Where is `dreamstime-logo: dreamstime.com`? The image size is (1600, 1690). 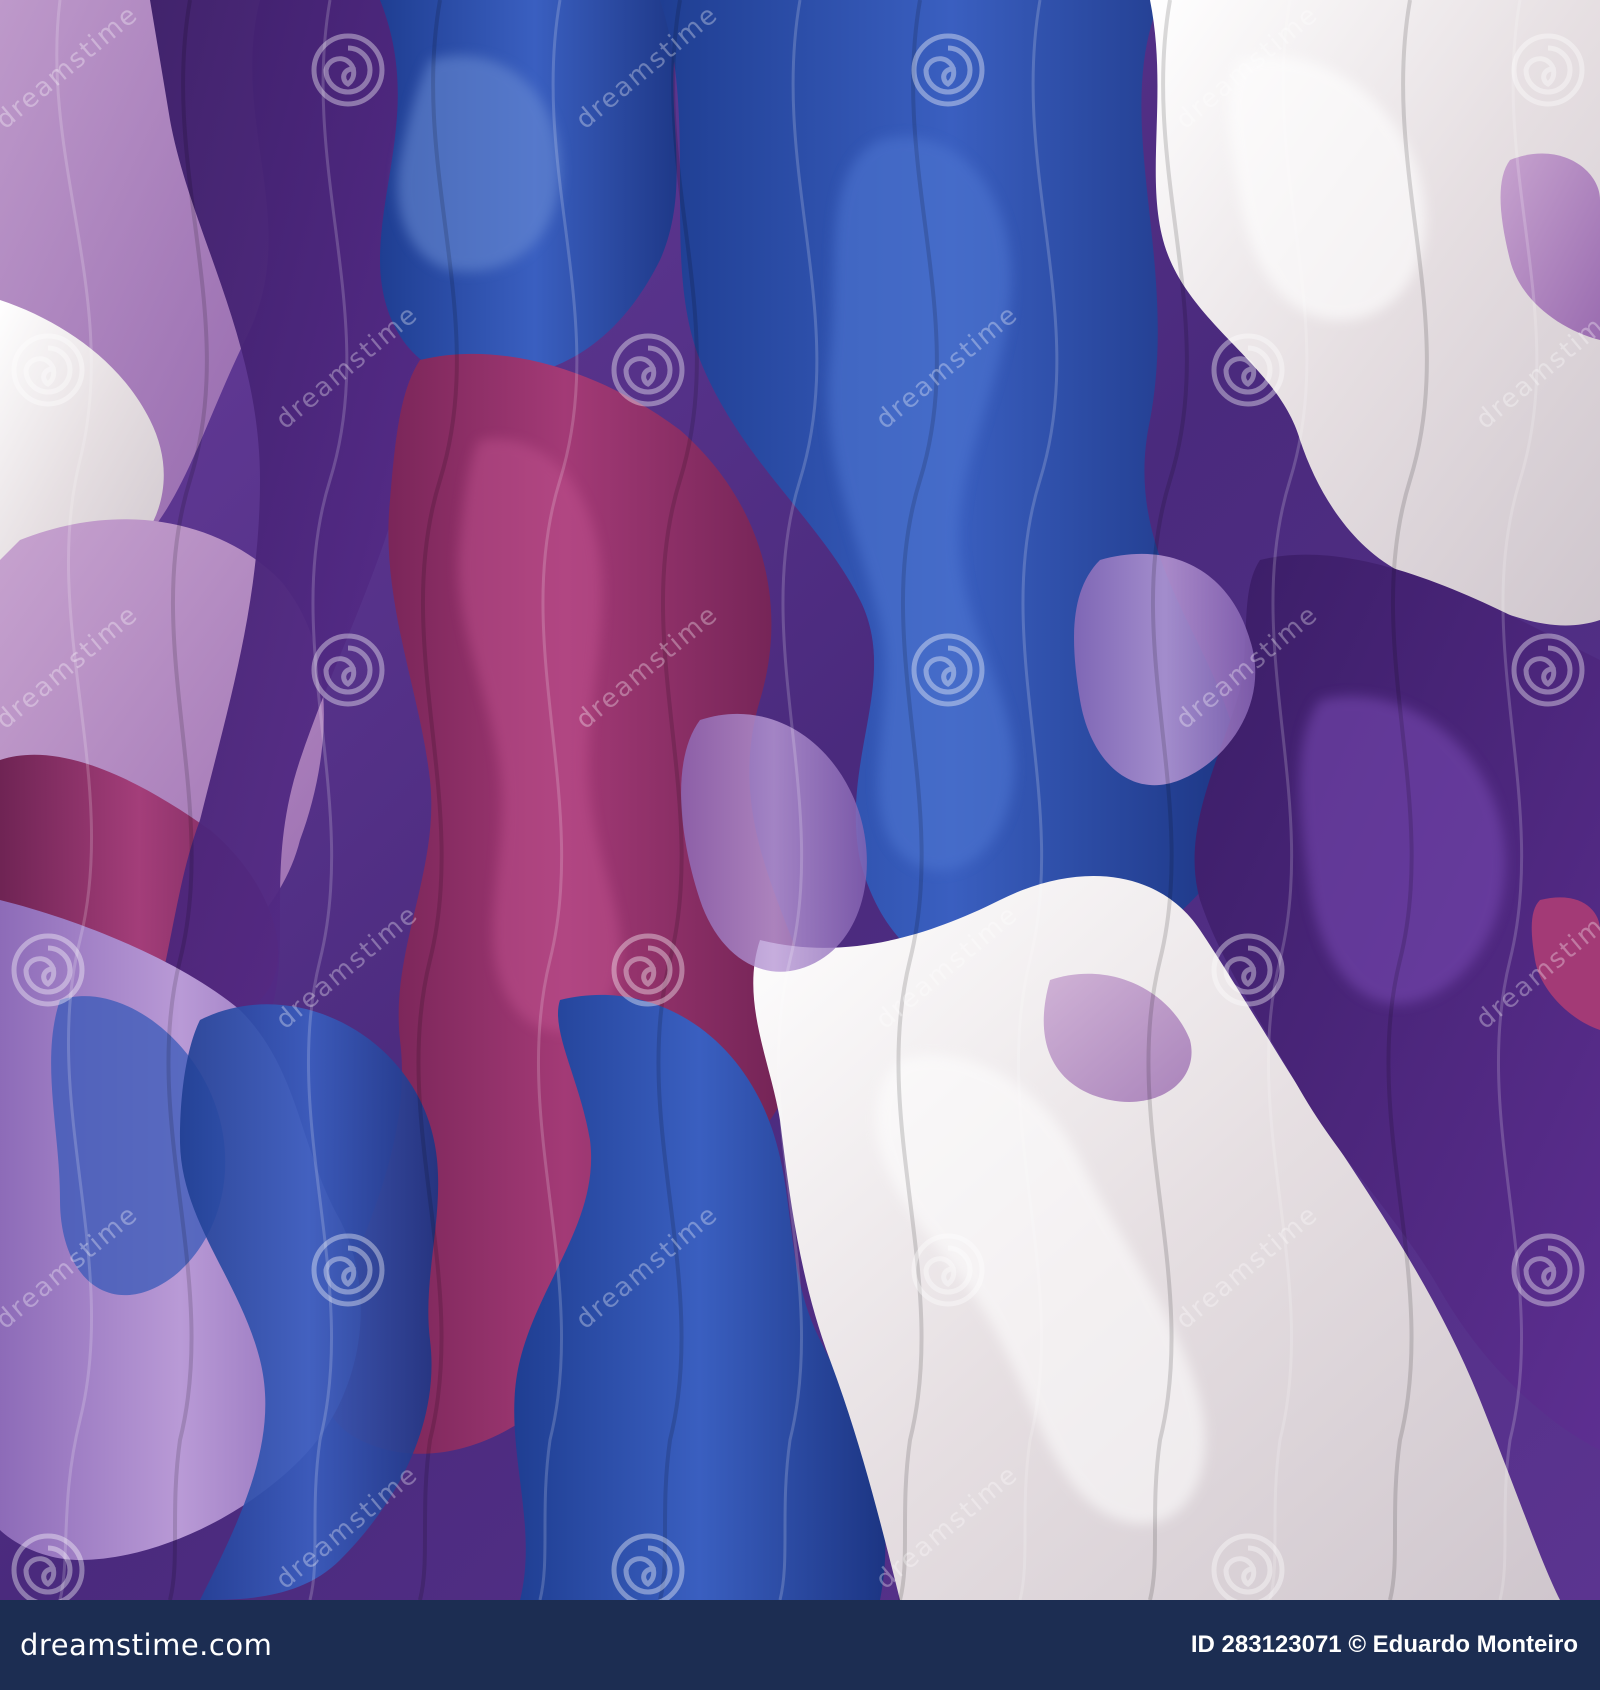 dreamstime-logo: dreamstime.com is located at coordinates (146, 1644).